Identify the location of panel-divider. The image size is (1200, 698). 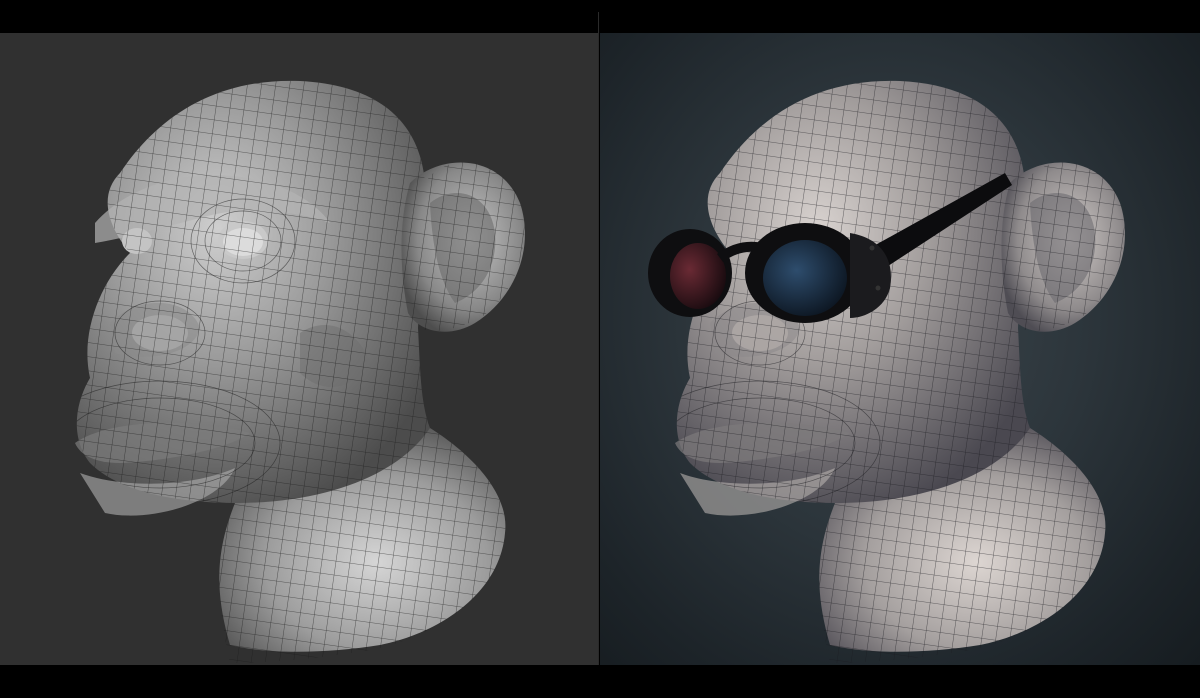
(598, 355).